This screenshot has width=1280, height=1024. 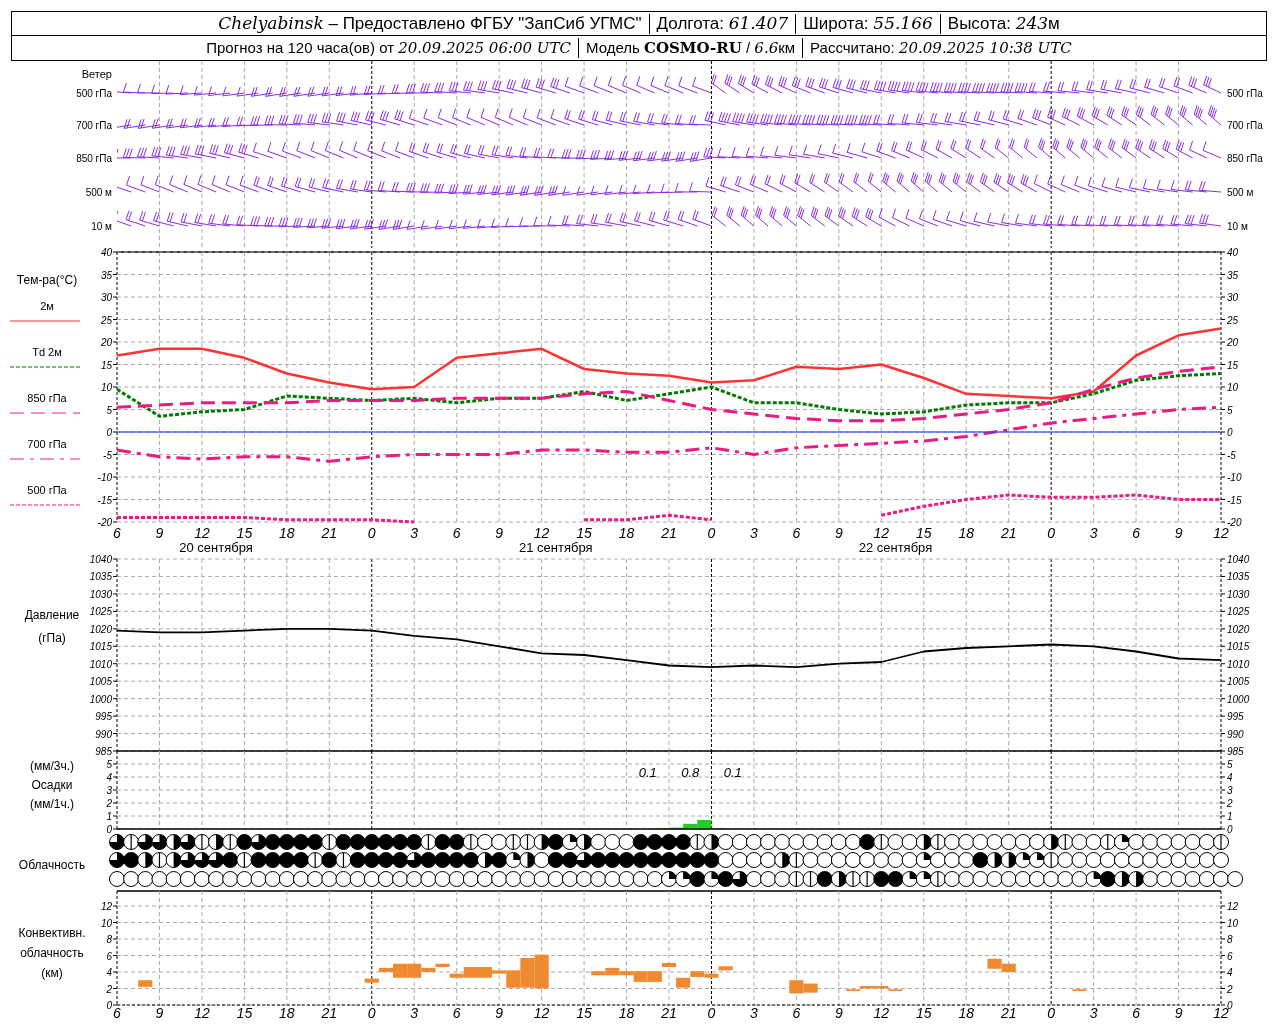 I want to click on axis-tick-label: 30, so click(x=1233, y=297).